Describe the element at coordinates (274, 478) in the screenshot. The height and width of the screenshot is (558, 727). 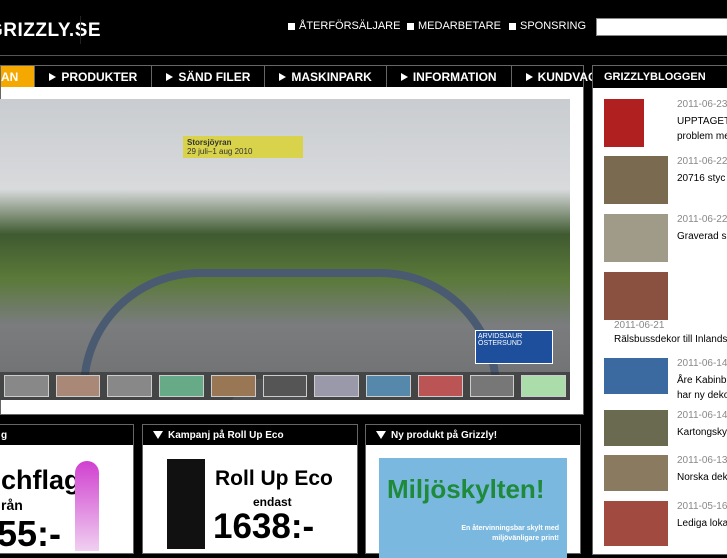
I see `box-headline: Roll Up Eco` at that location.